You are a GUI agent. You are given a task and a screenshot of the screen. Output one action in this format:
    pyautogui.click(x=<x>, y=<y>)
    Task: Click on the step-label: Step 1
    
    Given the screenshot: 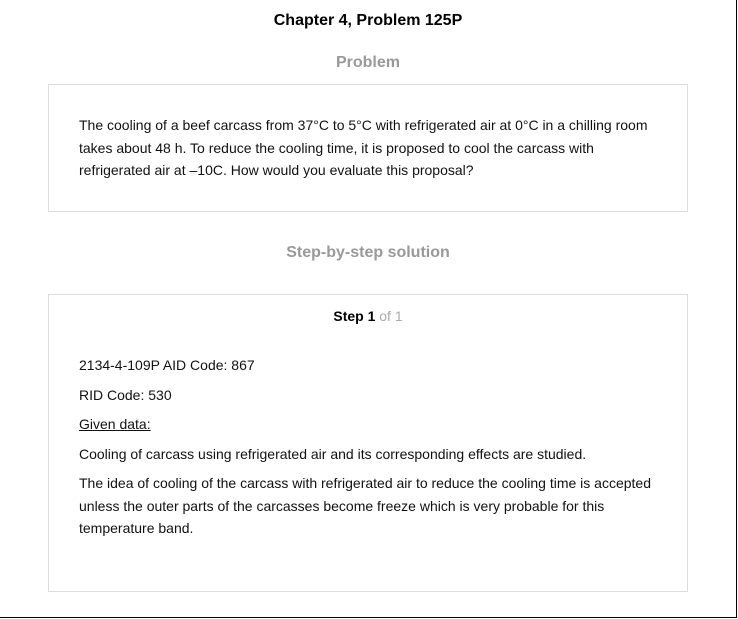 What is the action you would take?
    pyautogui.click(x=354, y=316)
    